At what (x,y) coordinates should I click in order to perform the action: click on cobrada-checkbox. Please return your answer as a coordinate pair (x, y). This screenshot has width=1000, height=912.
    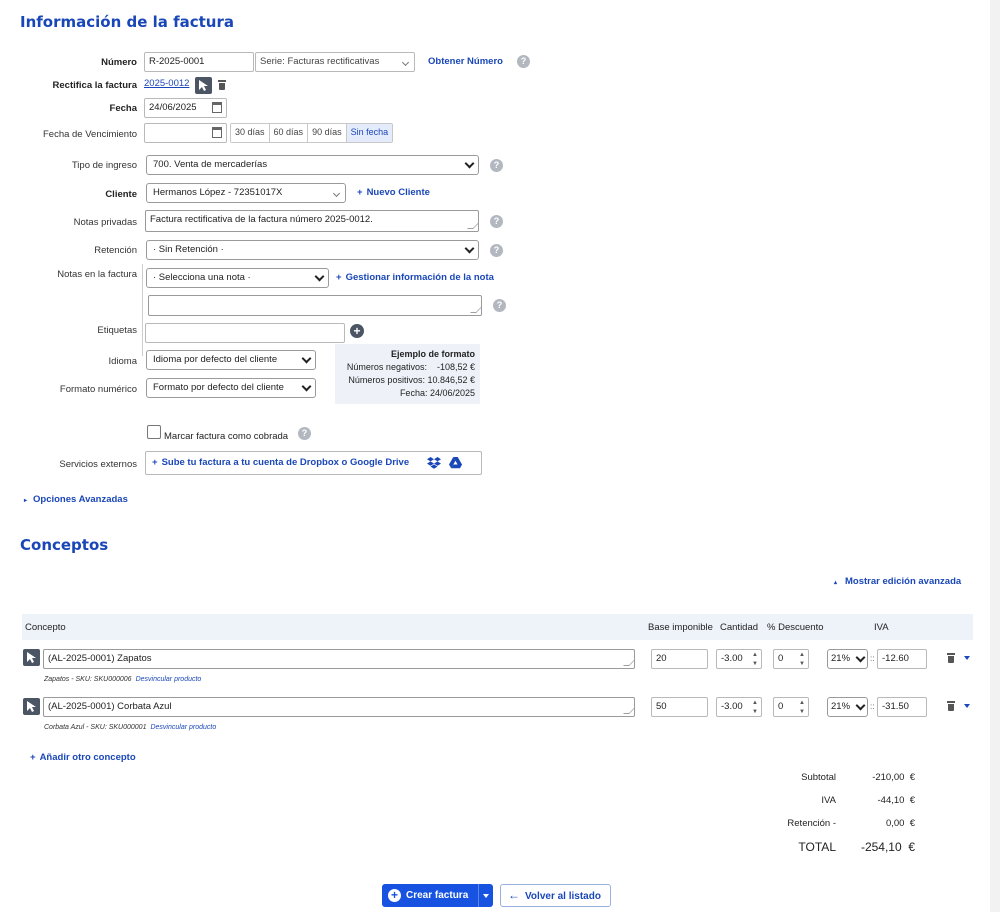
    Looking at the image, I should click on (154, 432).